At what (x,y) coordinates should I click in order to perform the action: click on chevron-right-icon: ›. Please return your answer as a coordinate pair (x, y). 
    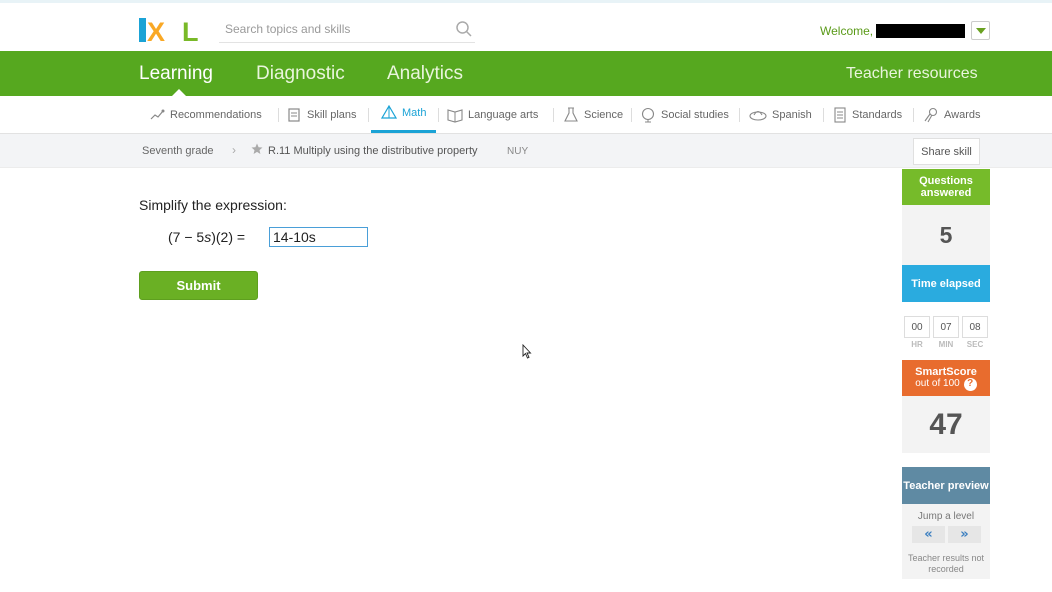
    Looking at the image, I should click on (234, 150).